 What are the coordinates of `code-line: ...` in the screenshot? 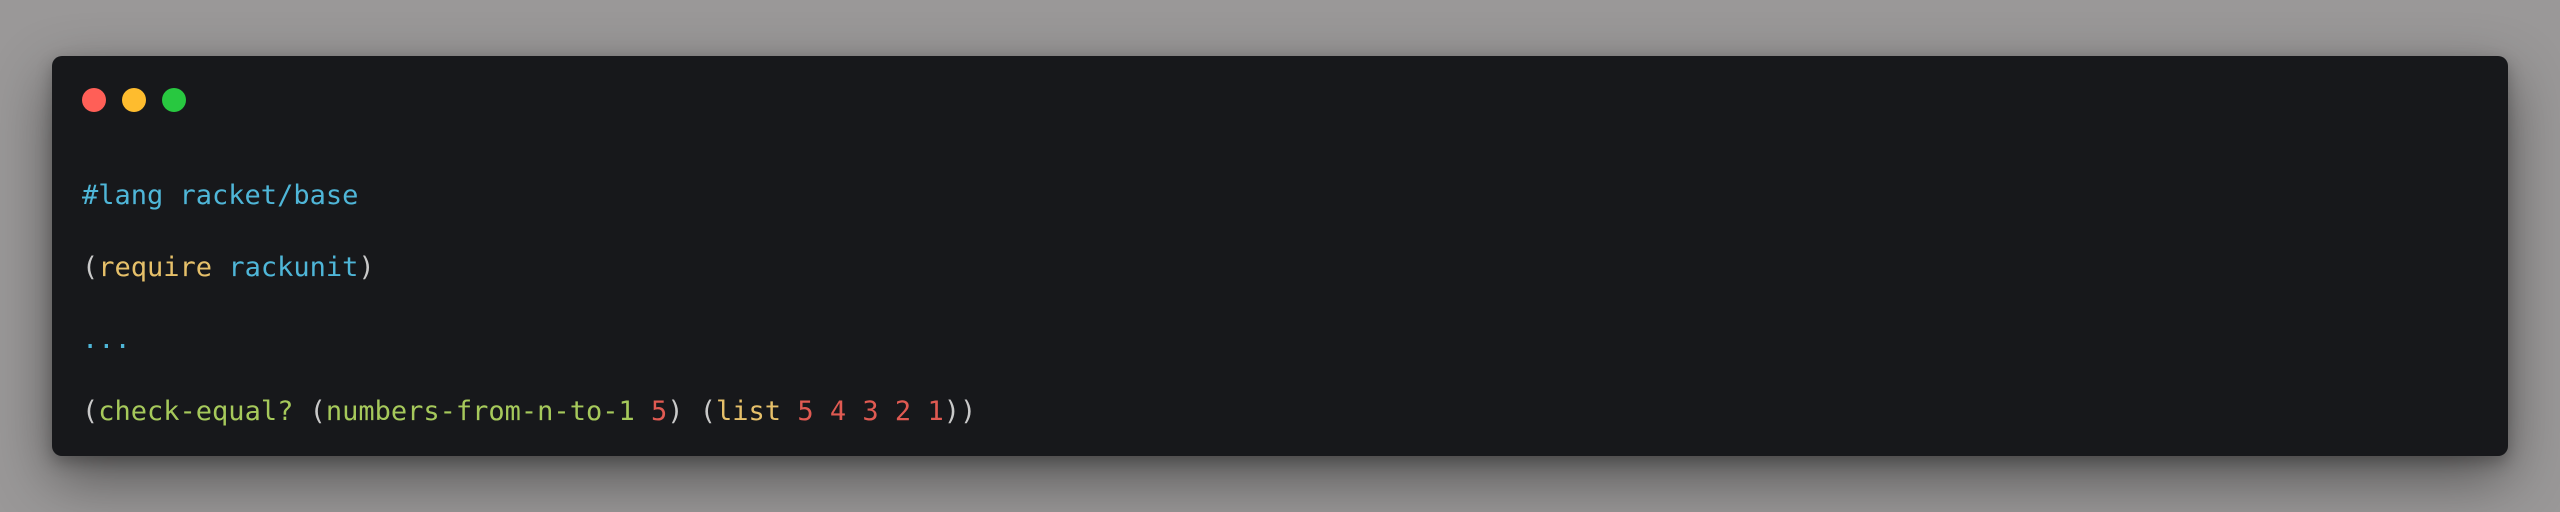 It's located at (529, 340).